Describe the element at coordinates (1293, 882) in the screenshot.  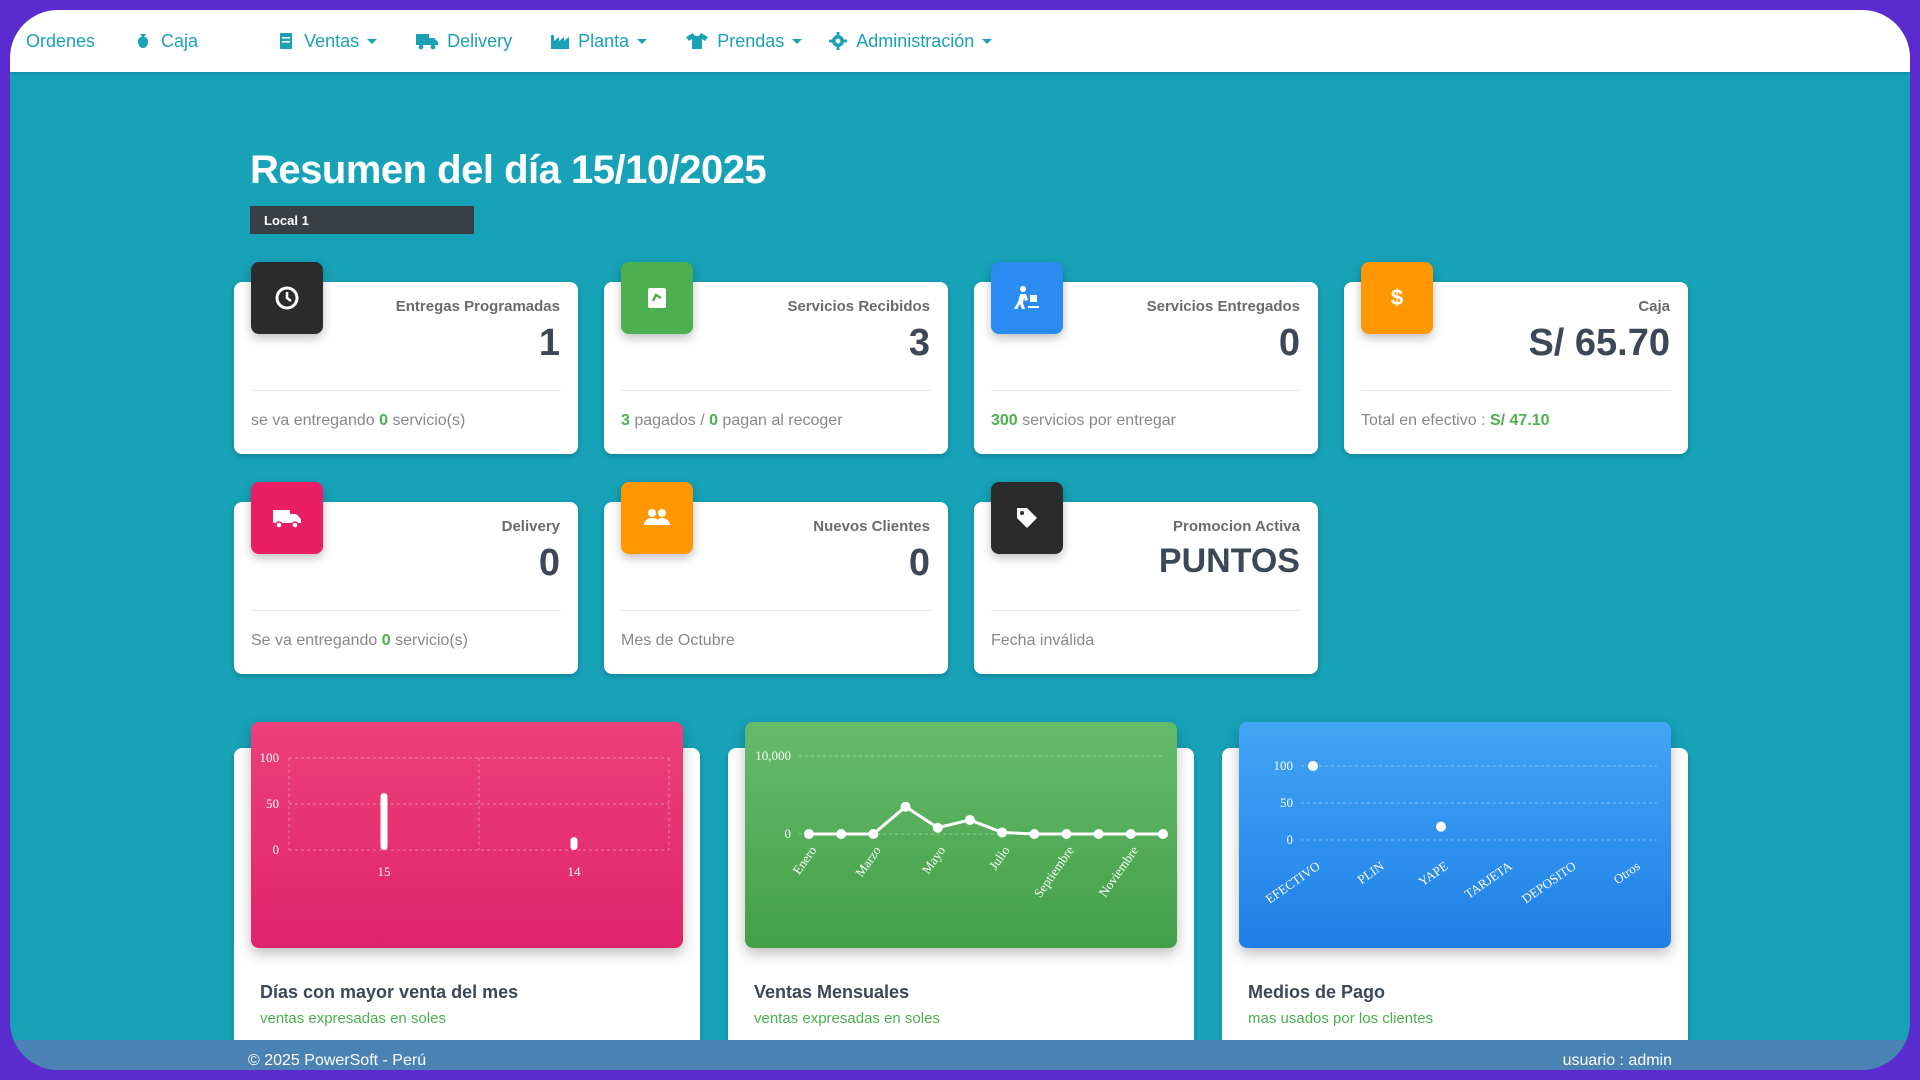
I see `x-tick-label: EFECTIVO` at that location.